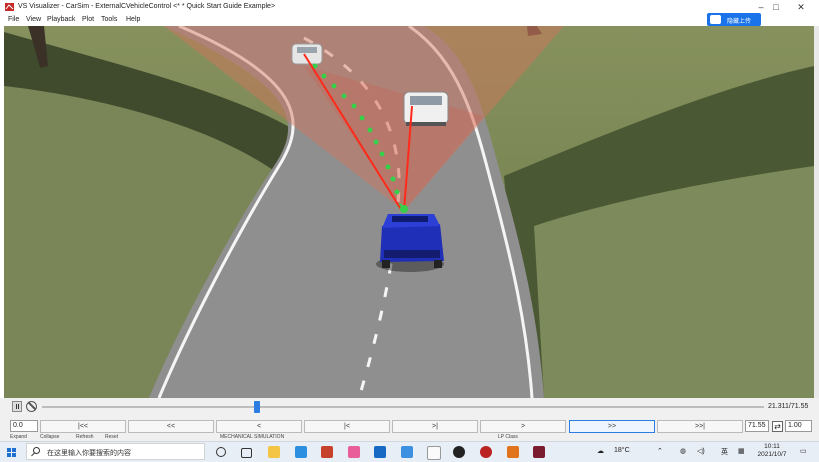 The width and height of the screenshot is (819, 462). What do you see at coordinates (724, 452) in the screenshot?
I see `ime-indicator: 英` at bounding box center [724, 452].